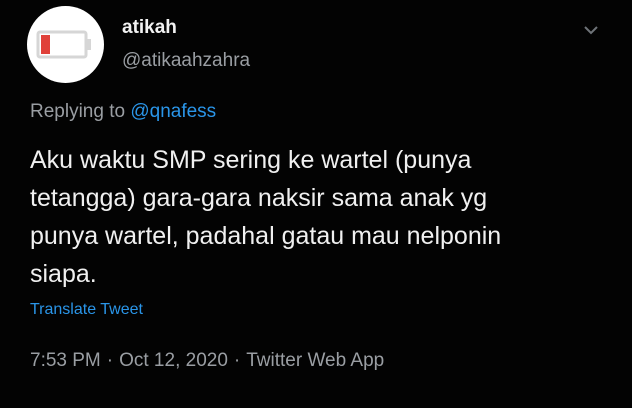 This screenshot has width=632, height=408. What do you see at coordinates (86, 310) in the screenshot?
I see `translate-tweet-link: Translate Tweet` at bounding box center [86, 310].